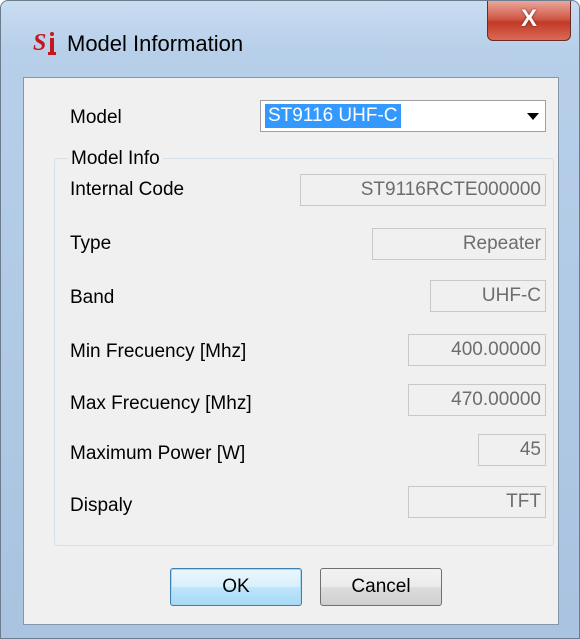 The height and width of the screenshot is (639, 580). What do you see at coordinates (39, 43) in the screenshot?
I see `svg-text: S` at bounding box center [39, 43].